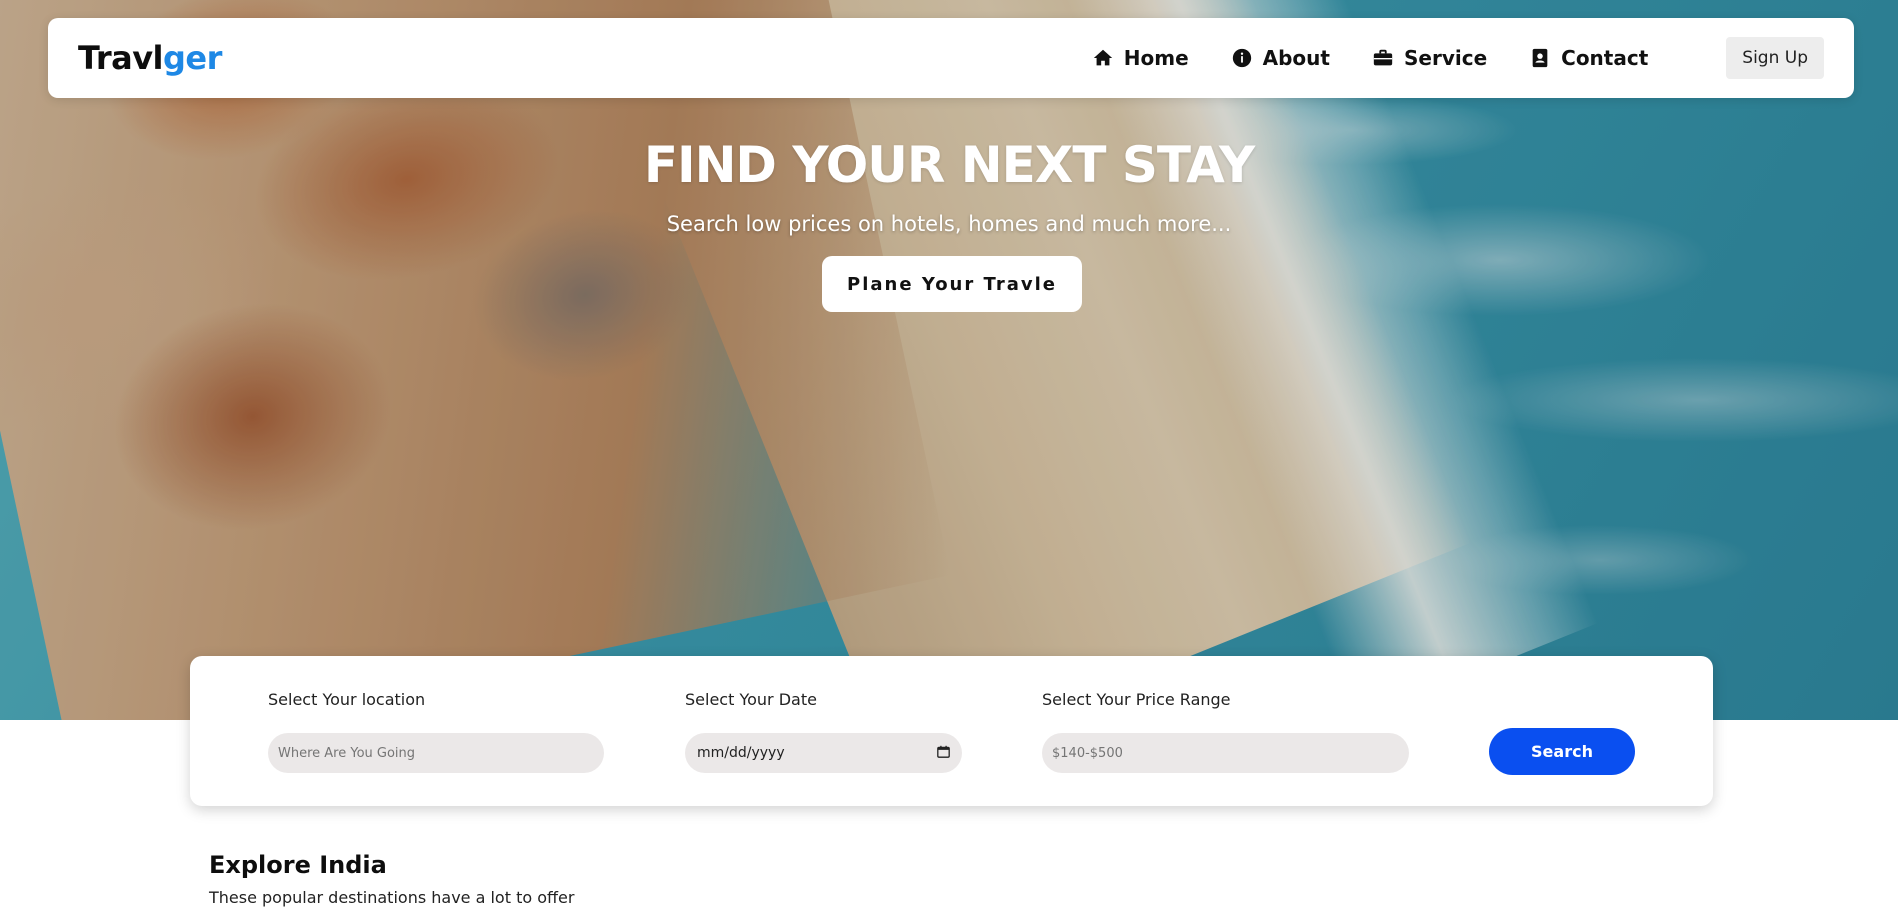 This screenshot has height=918, width=1898. I want to click on contact-book-icon, so click(1540, 58).